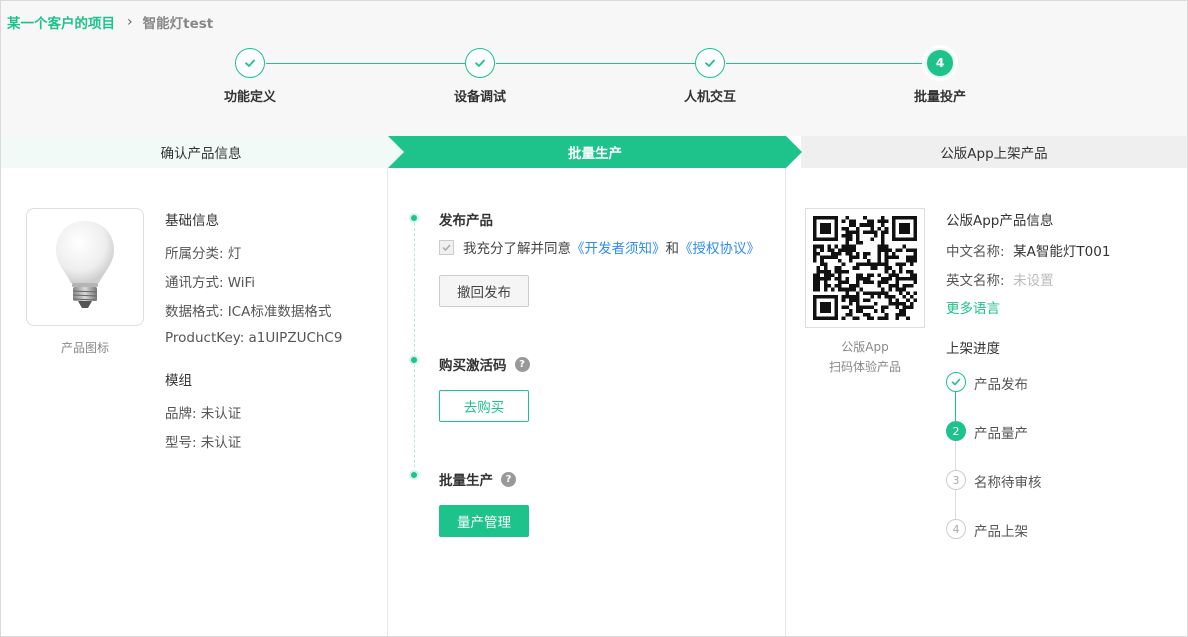 This screenshot has width=1188, height=637. Describe the element at coordinates (517, 249) in the screenshot. I see `agreement-text: 我充分了解并同意` at that location.